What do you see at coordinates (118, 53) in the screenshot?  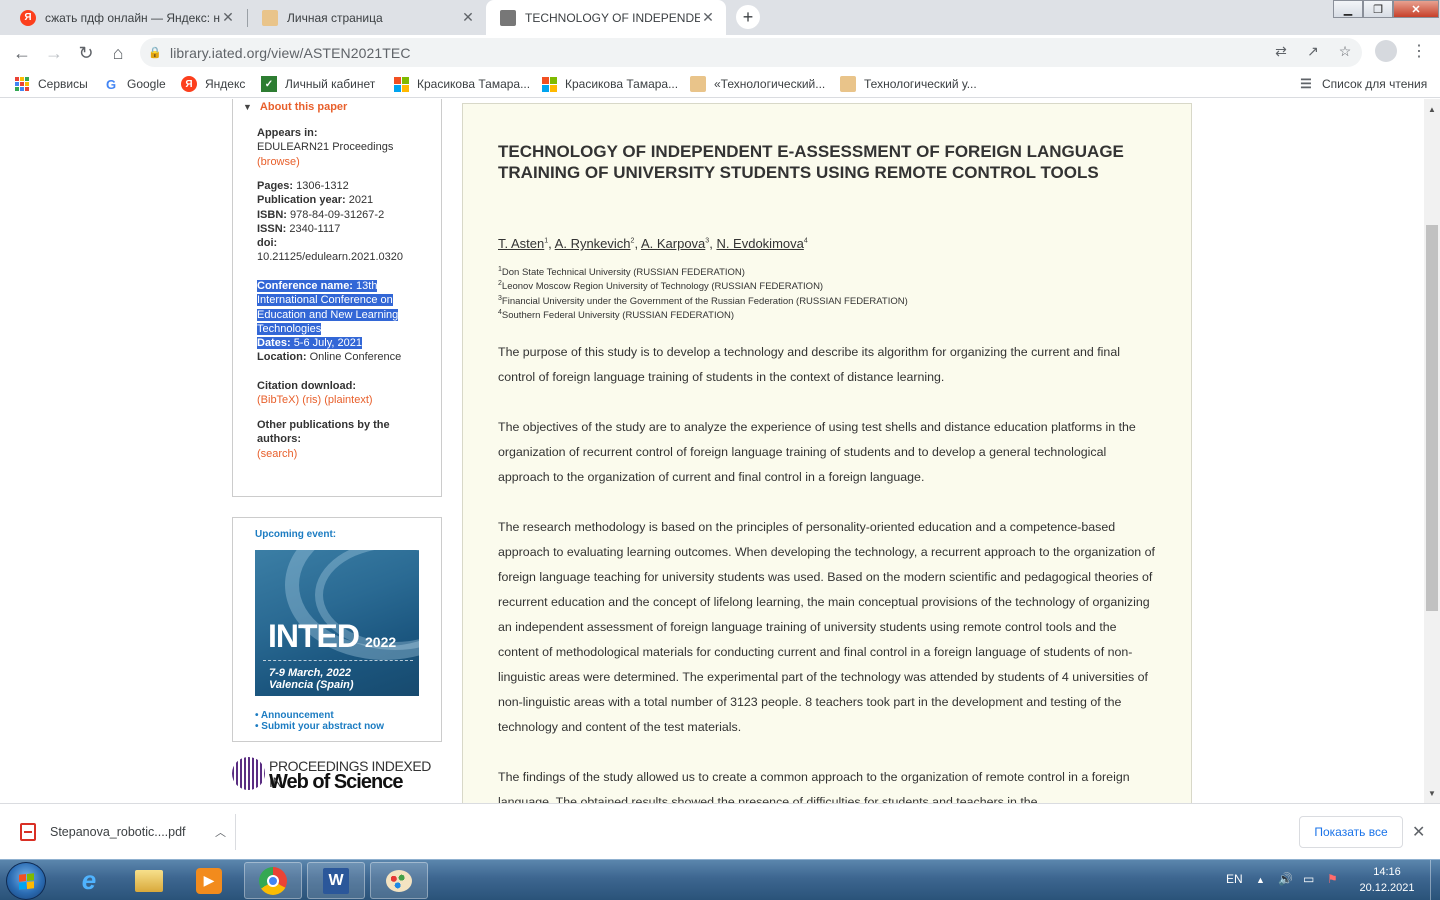 I see `home-icon: ⌂` at bounding box center [118, 53].